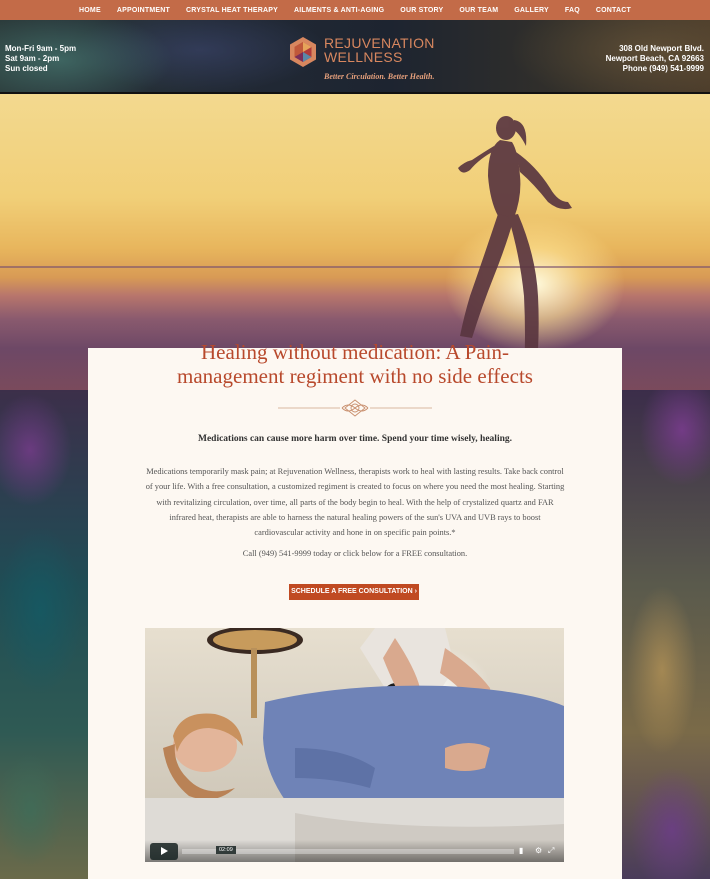  I want to click on nav-crystal-heat-therapy: CRYSTAL HEAT THERAPY, so click(232, 10).